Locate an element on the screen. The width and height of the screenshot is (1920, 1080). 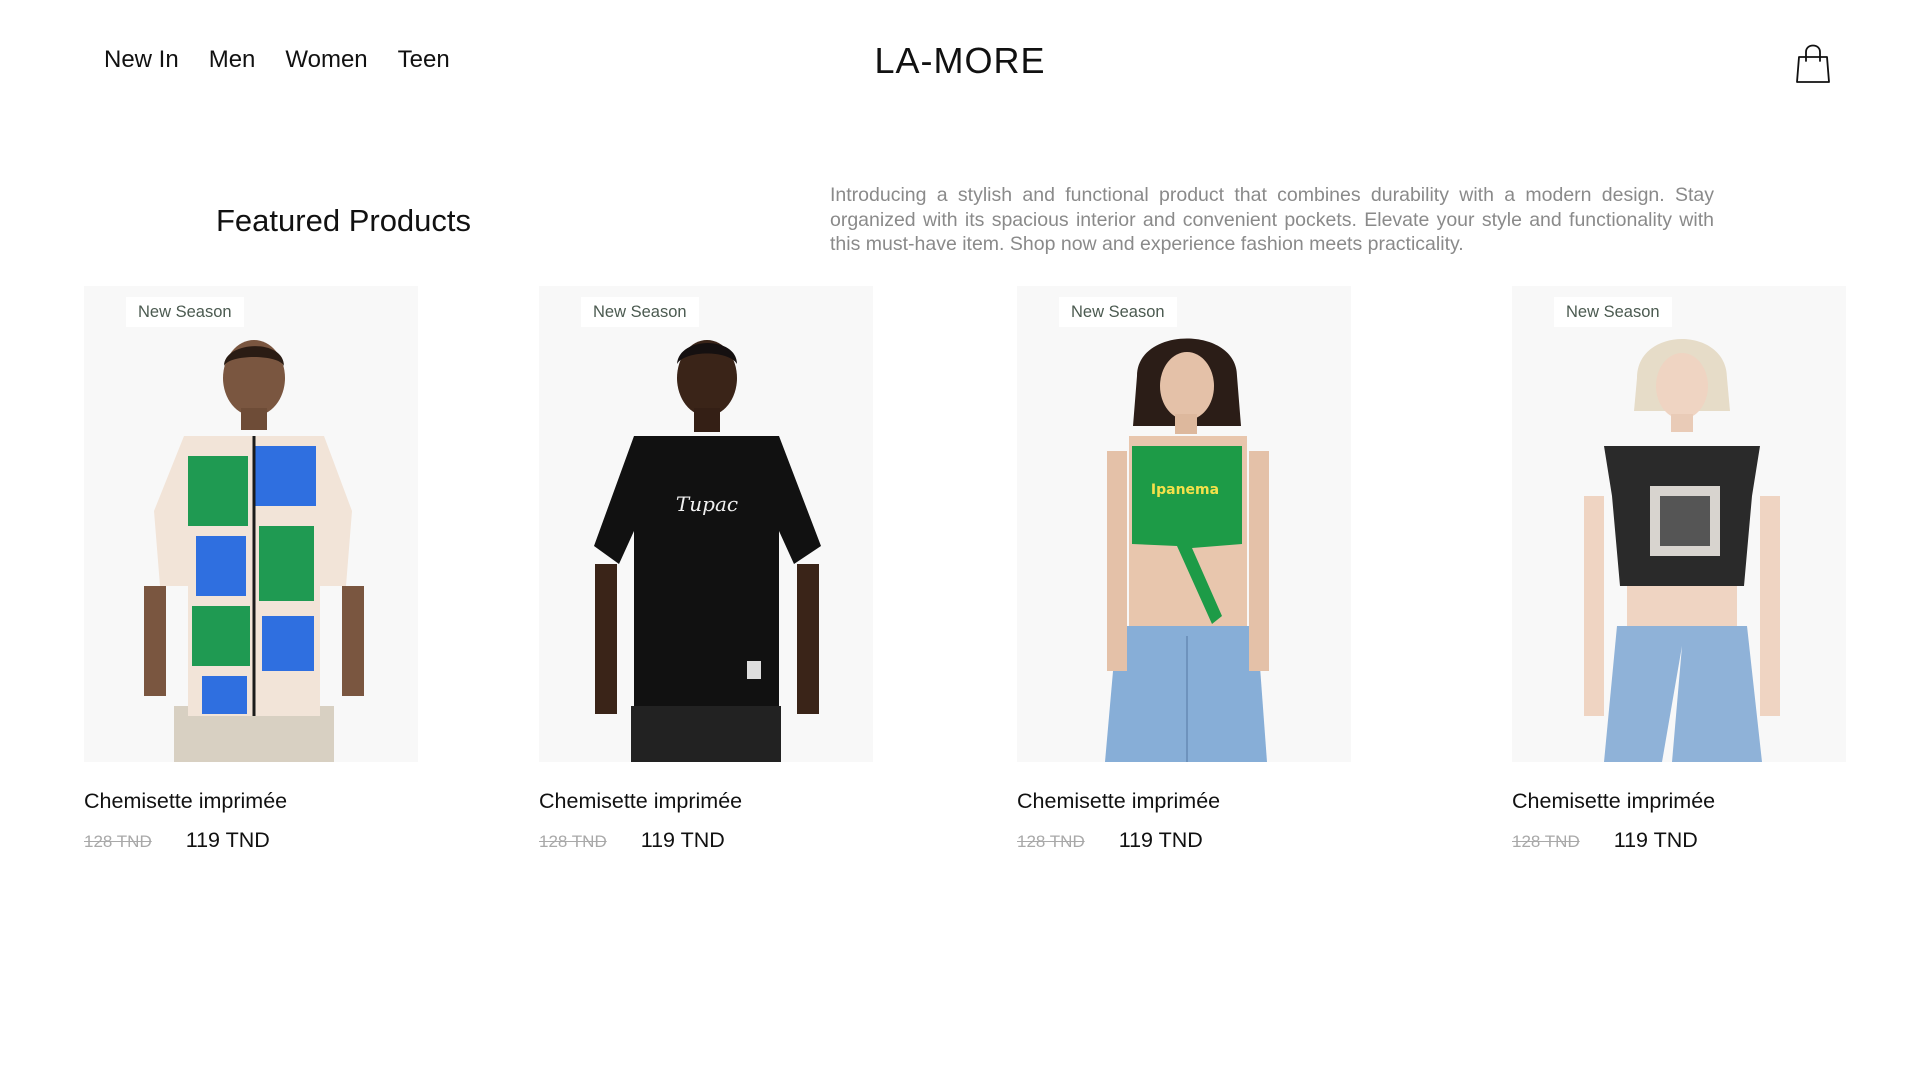
shopping-bag-icon is located at coordinates (1813, 64).